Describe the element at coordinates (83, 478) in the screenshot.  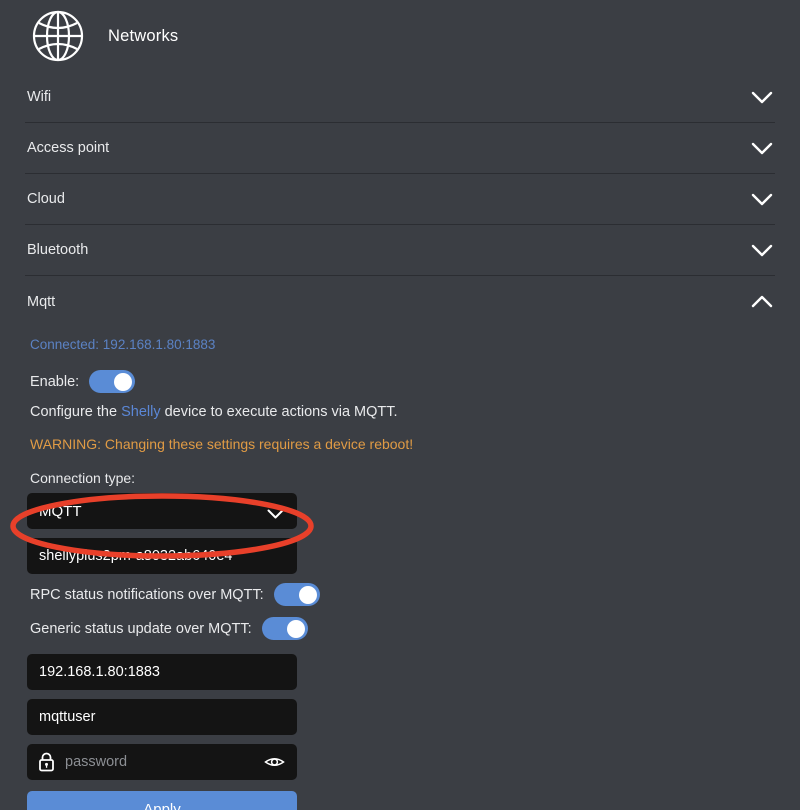
I see `connection-type-label: Connection type:` at that location.